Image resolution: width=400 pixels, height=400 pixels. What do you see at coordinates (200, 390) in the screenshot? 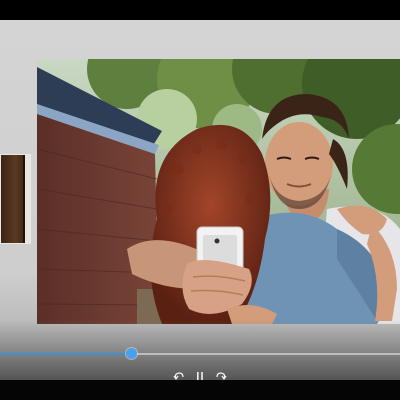
I see `bottom-letterbox-bar` at bounding box center [200, 390].